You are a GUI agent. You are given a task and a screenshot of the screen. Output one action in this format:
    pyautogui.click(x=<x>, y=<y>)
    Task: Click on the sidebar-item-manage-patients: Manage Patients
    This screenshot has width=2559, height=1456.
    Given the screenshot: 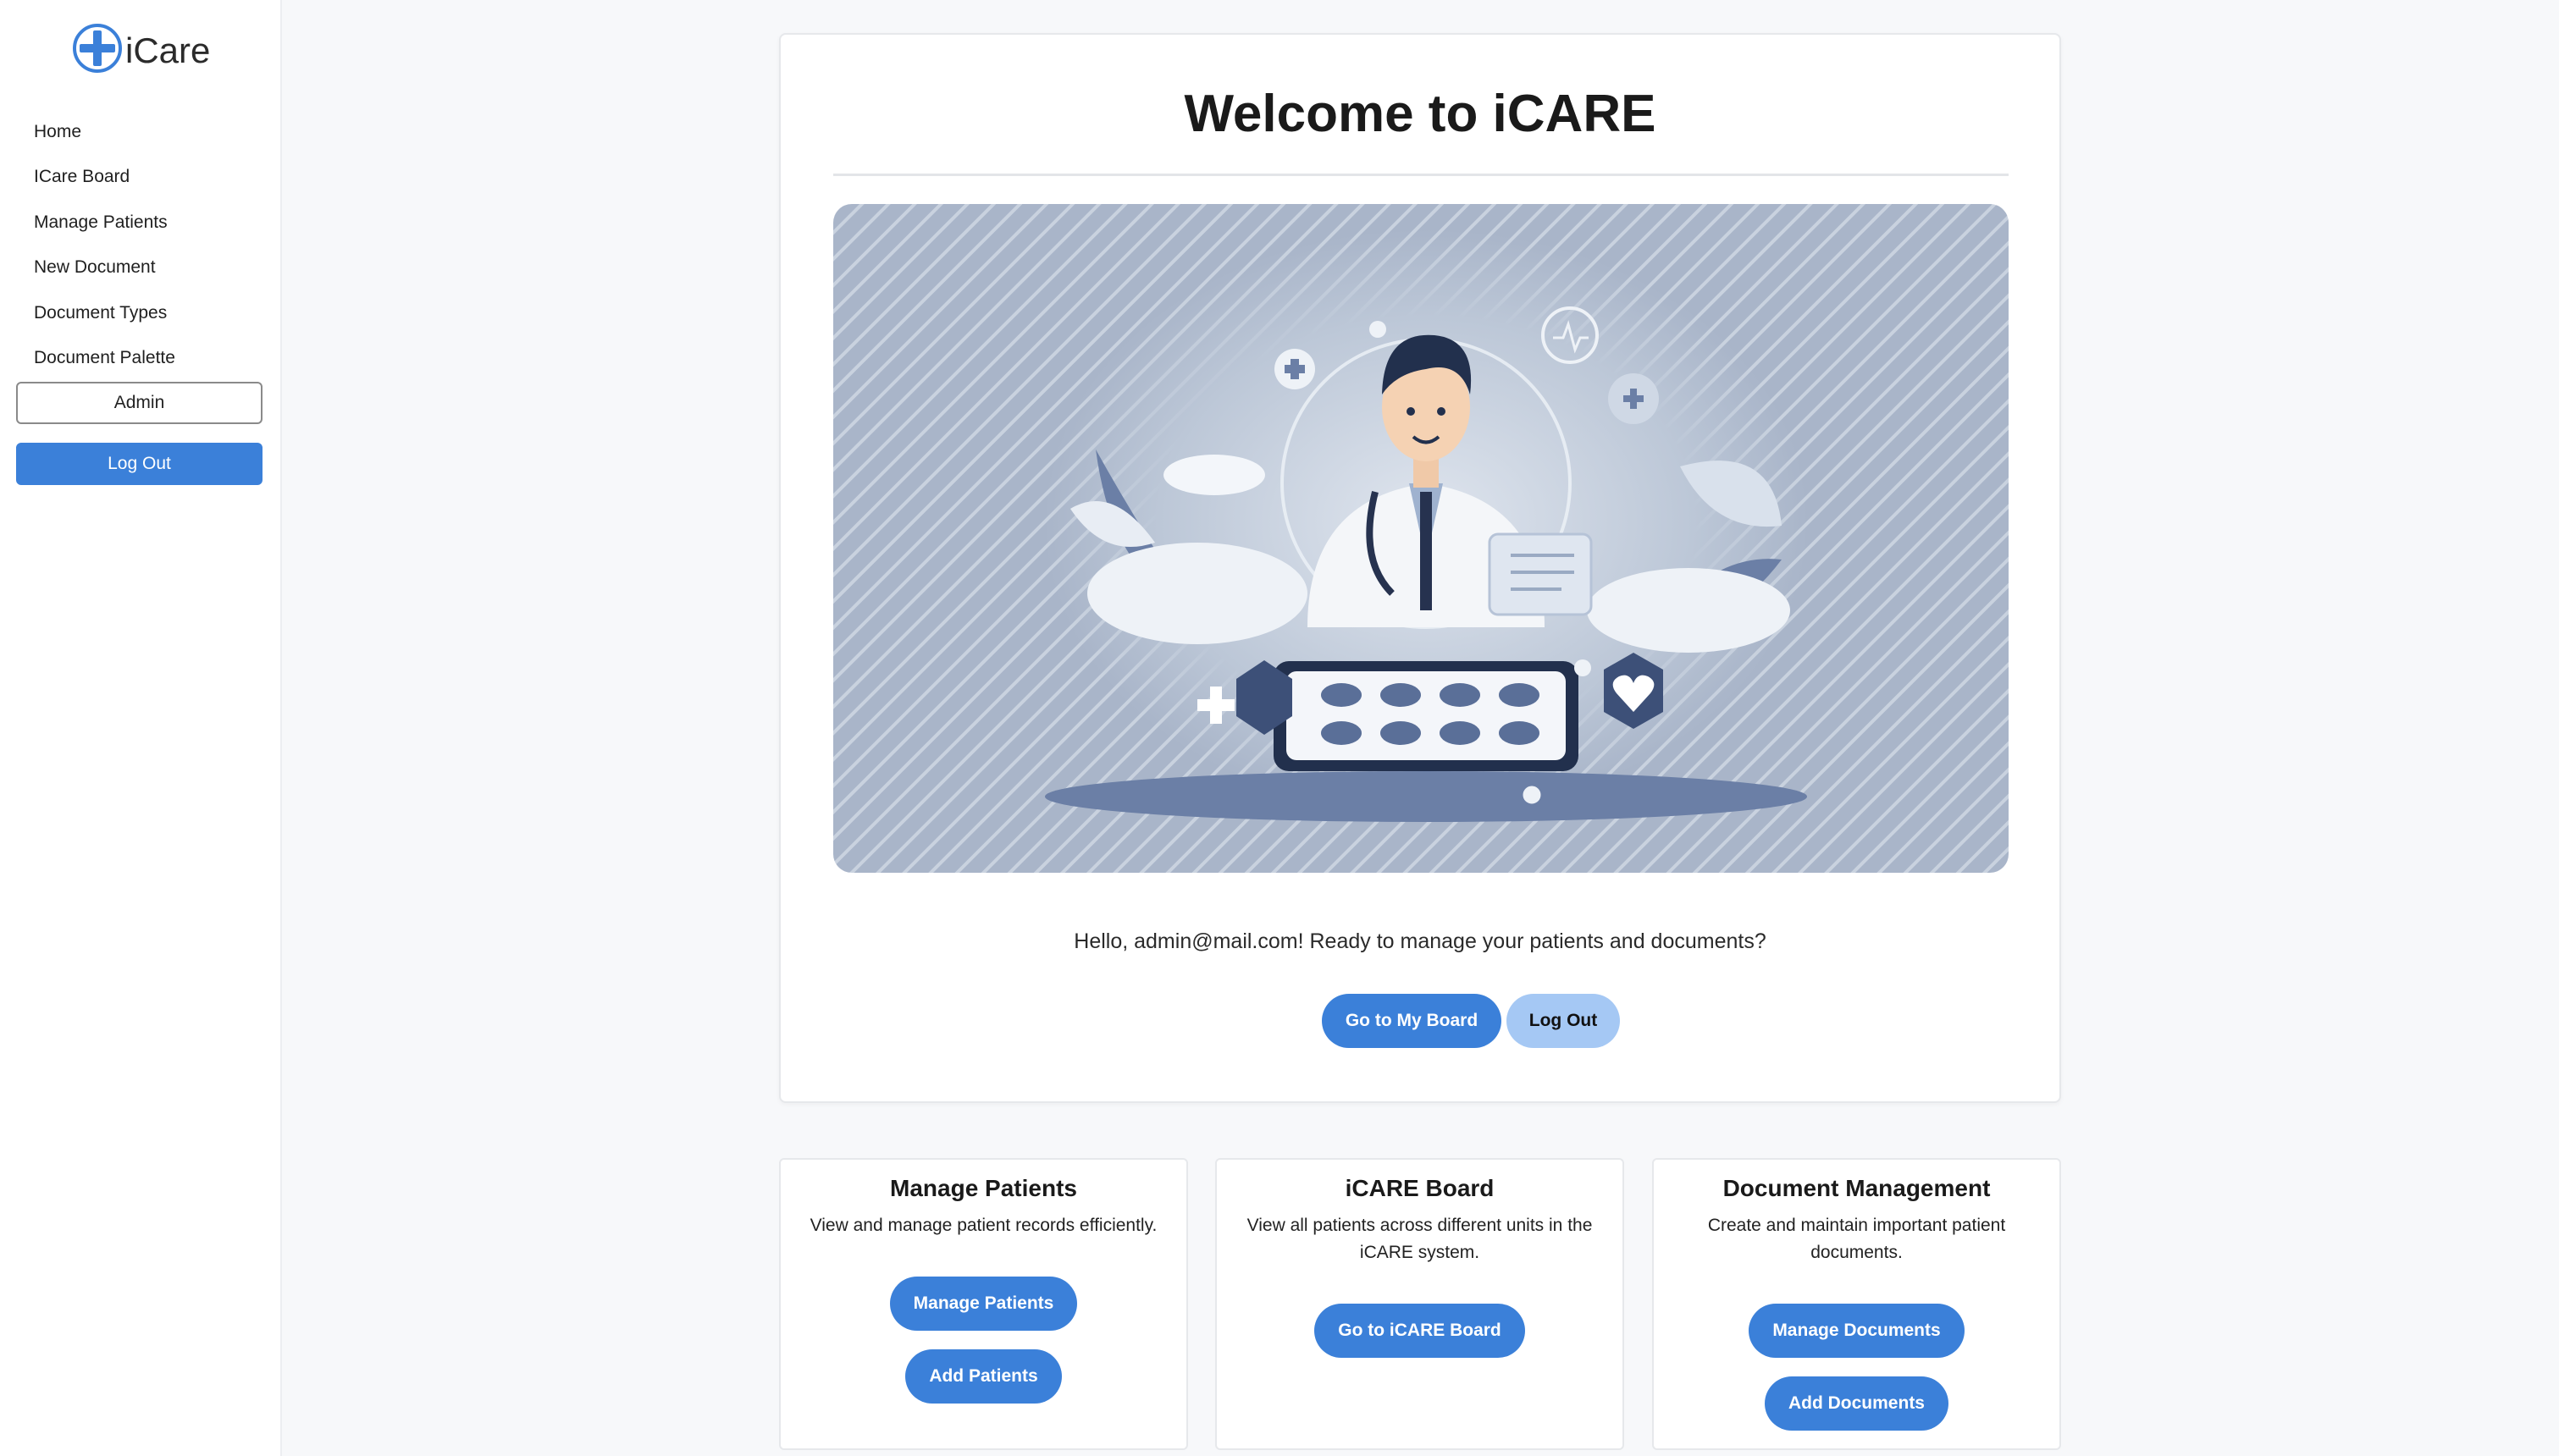 What is the action you would take?
    pyautogui.click(x=141, y=229)
    